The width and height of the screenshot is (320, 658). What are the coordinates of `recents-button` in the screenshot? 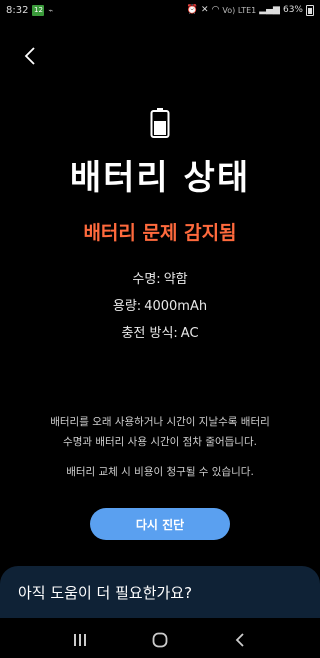 It's located at (80, 640).